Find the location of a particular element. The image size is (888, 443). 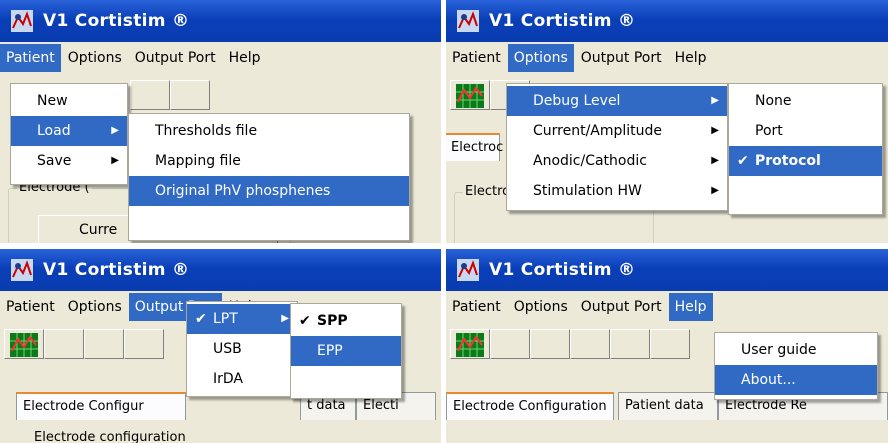

menu-item-label: Save is located at coordinates (54, 161).